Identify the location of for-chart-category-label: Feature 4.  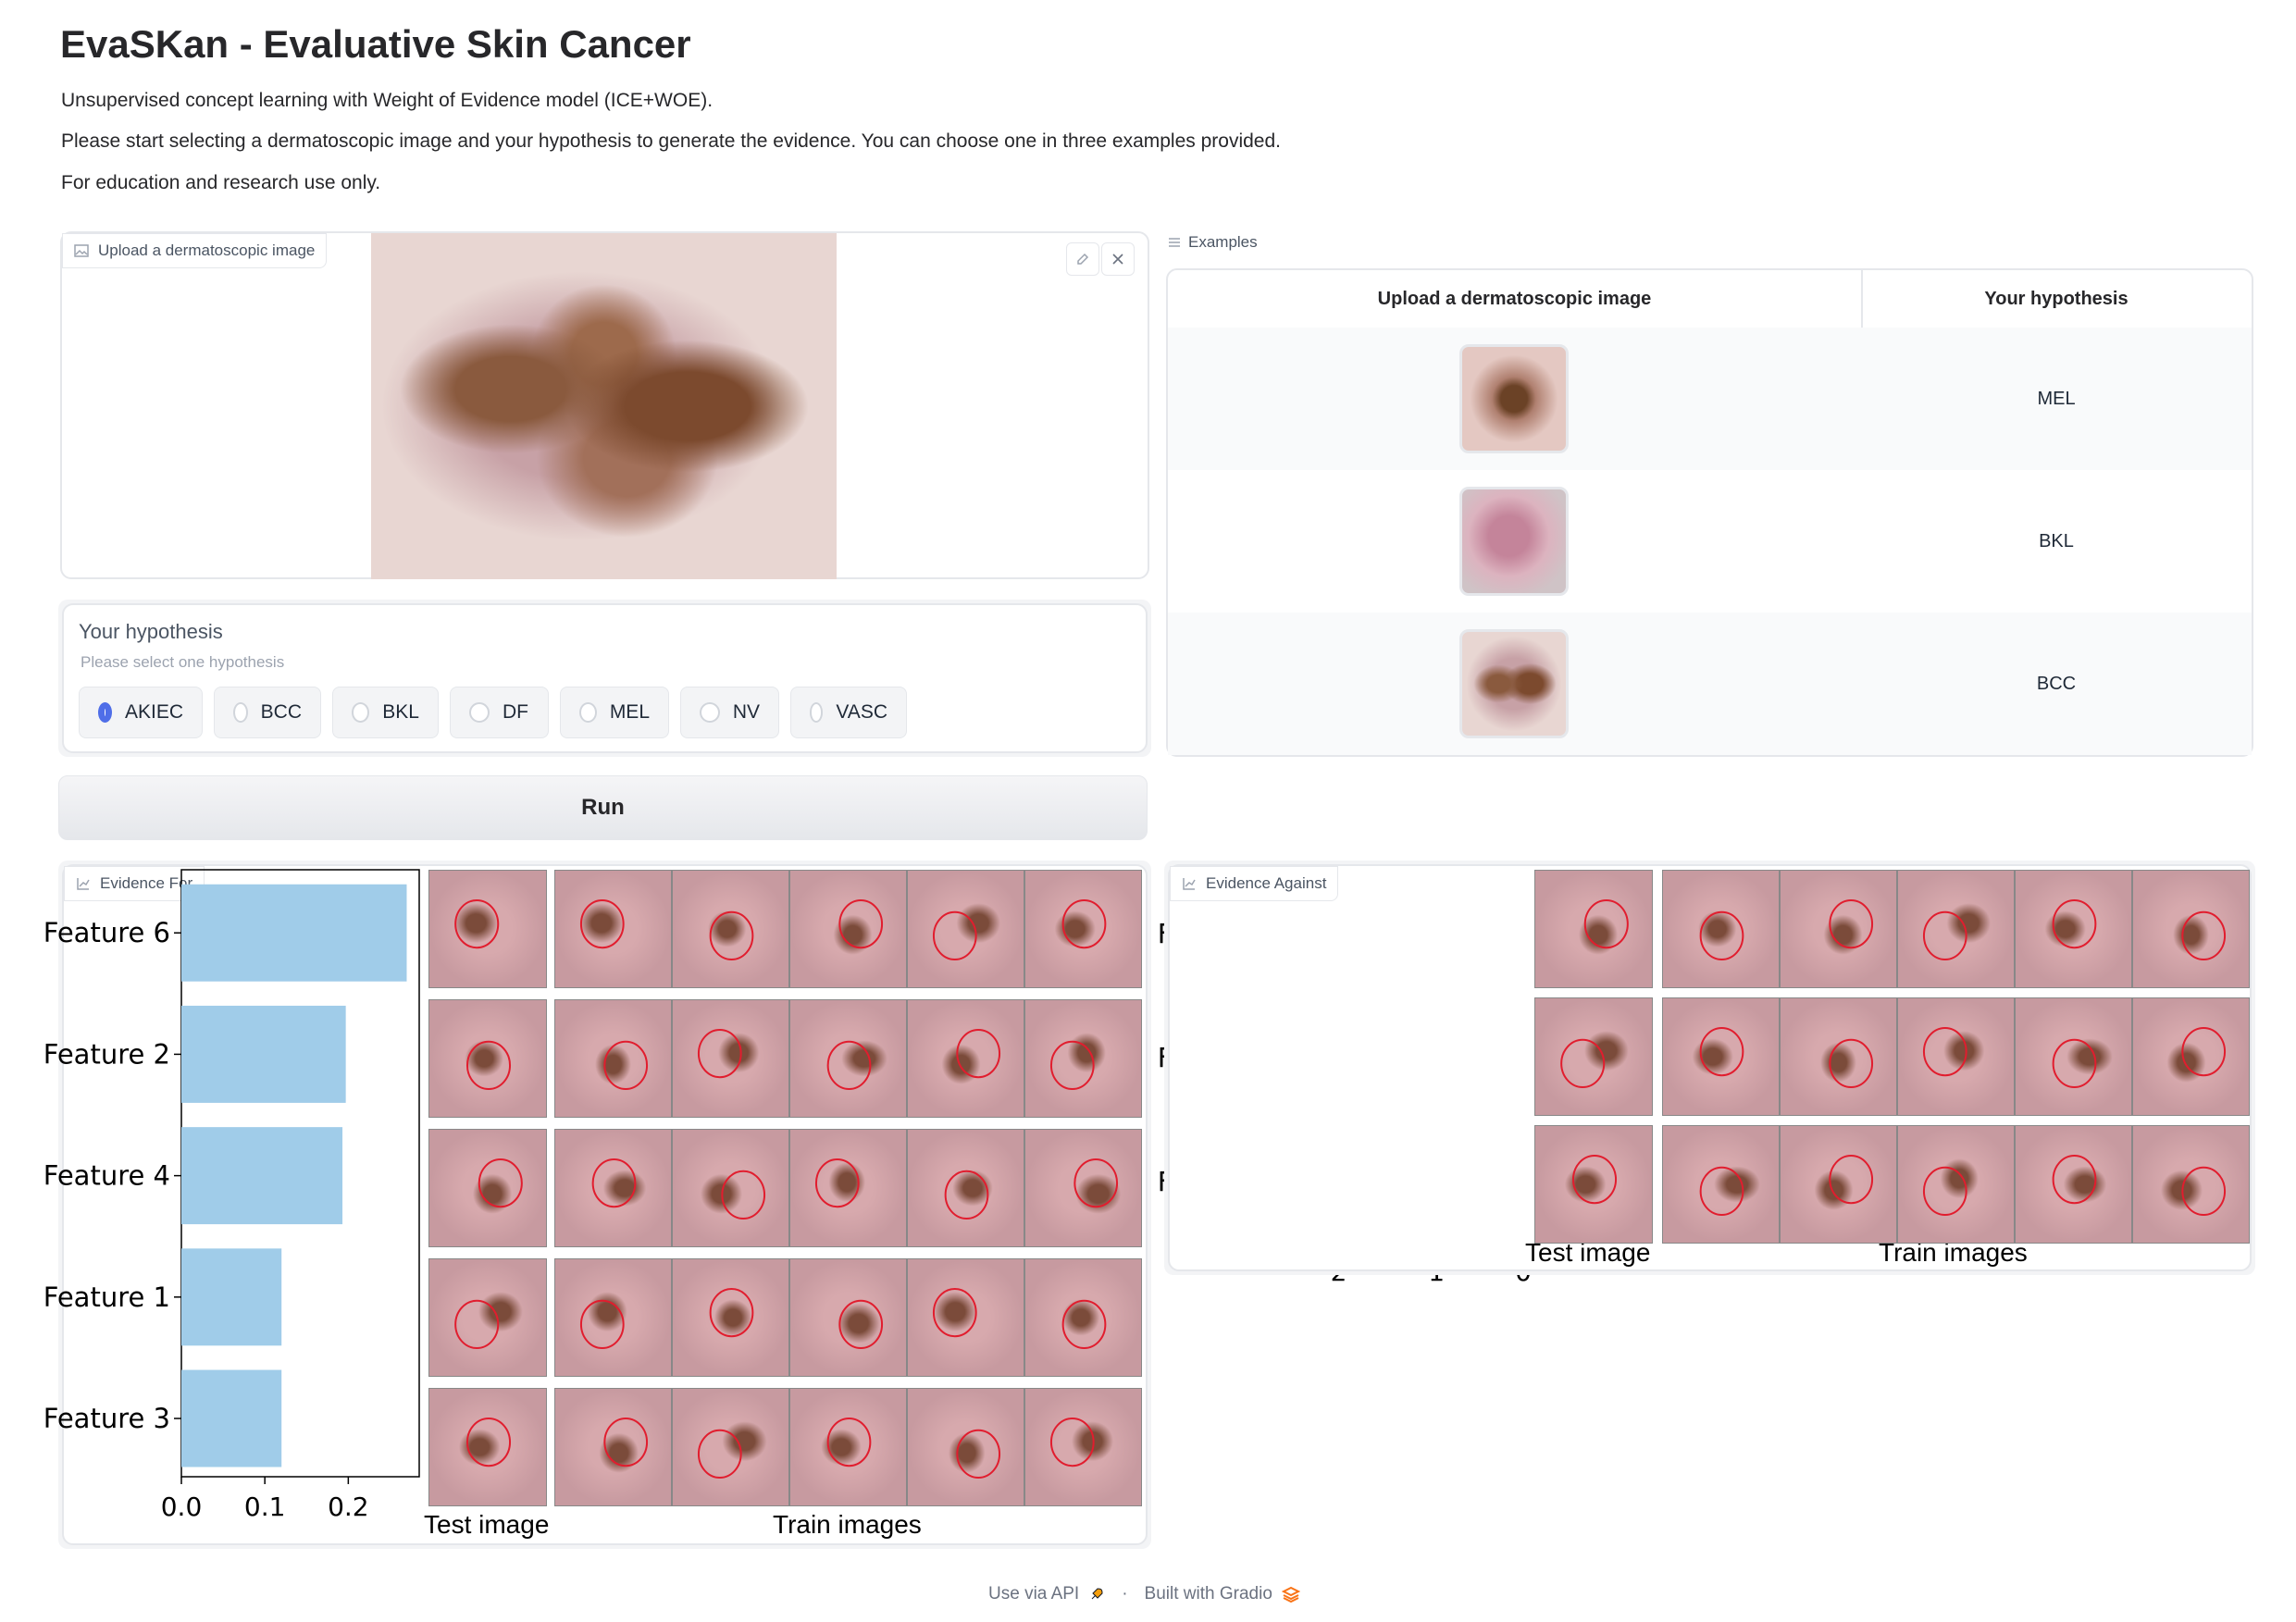
(107, 1176).